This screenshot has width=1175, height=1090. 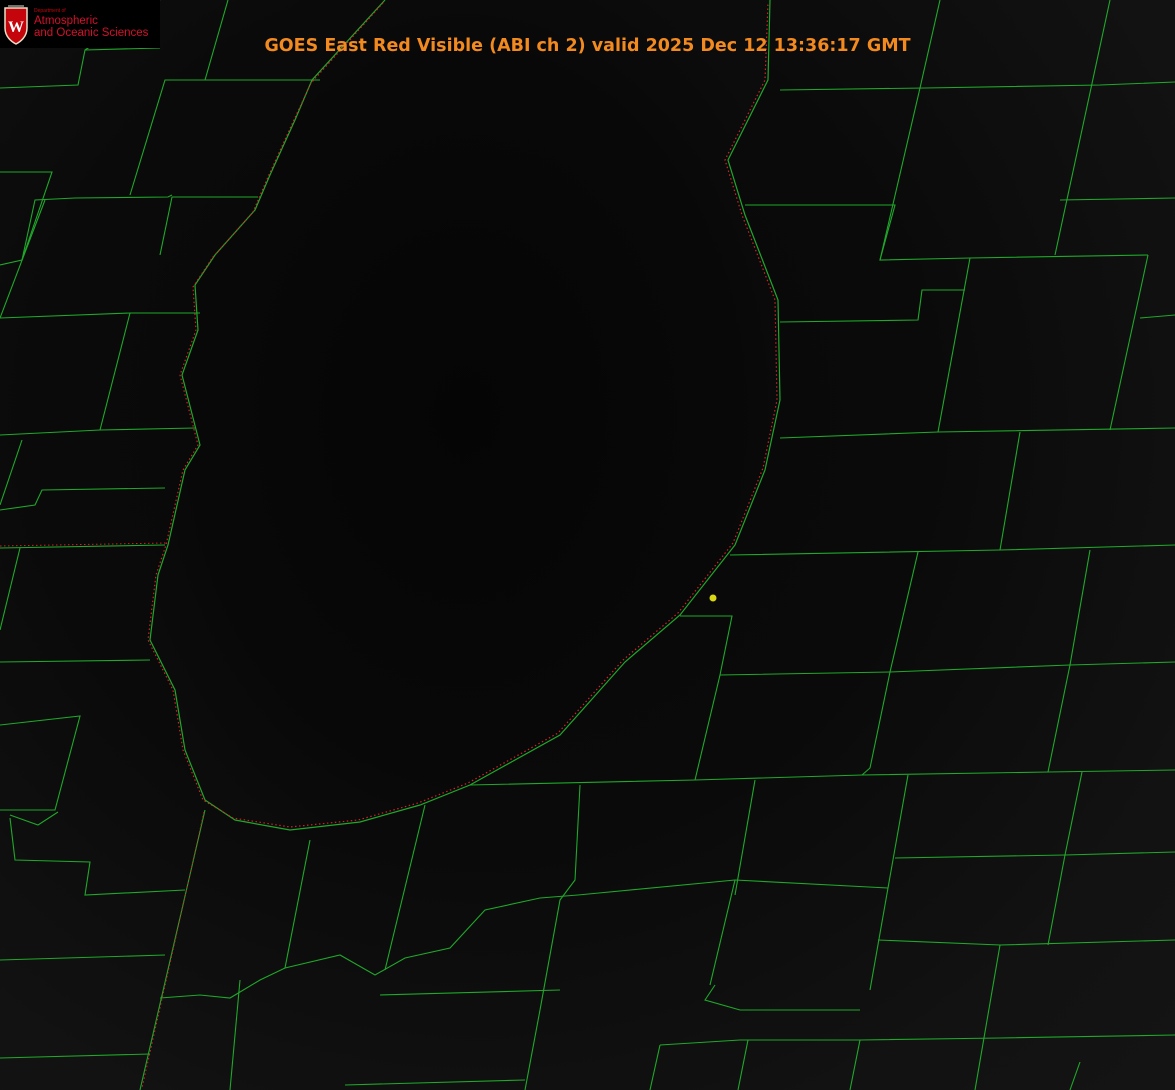 I want to click on logo-line1: Atmospheric, so click(x=66, y=20).